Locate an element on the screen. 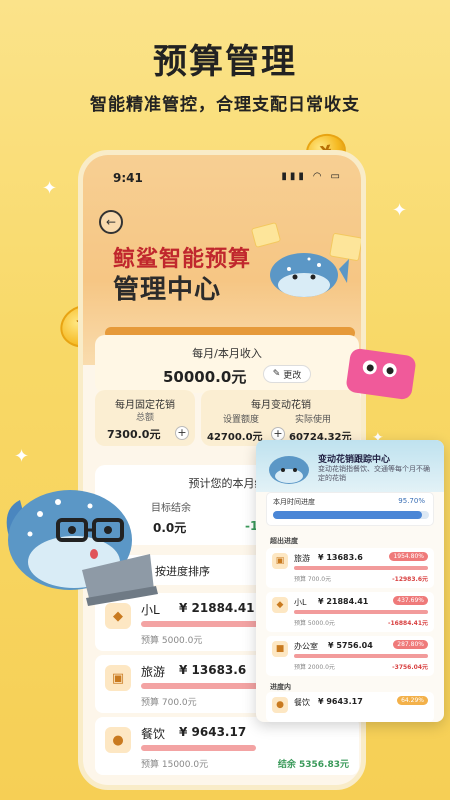 Image resolution: width=450 pixels, height=800 pixels. progress-fill is located at coordinates (348, 515).